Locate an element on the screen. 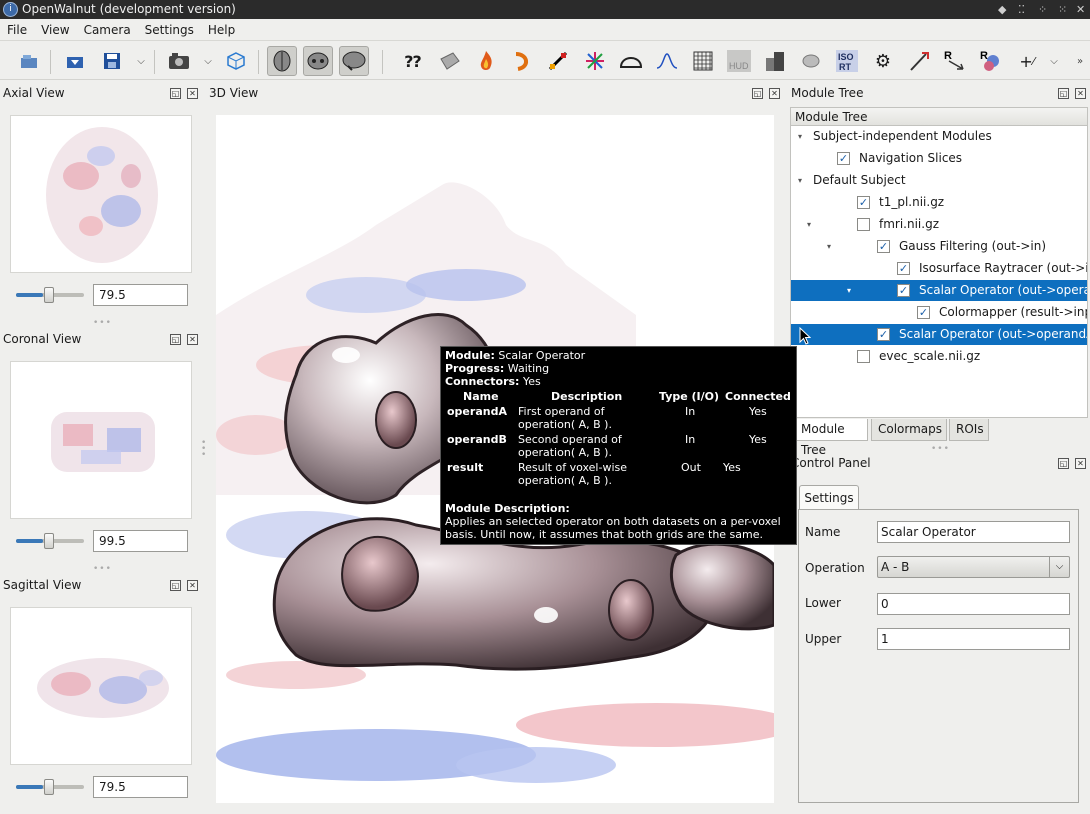 The height and width of the screenshot is (814, 1090). overflow-icon: » is located at coordinates (1080, 61).